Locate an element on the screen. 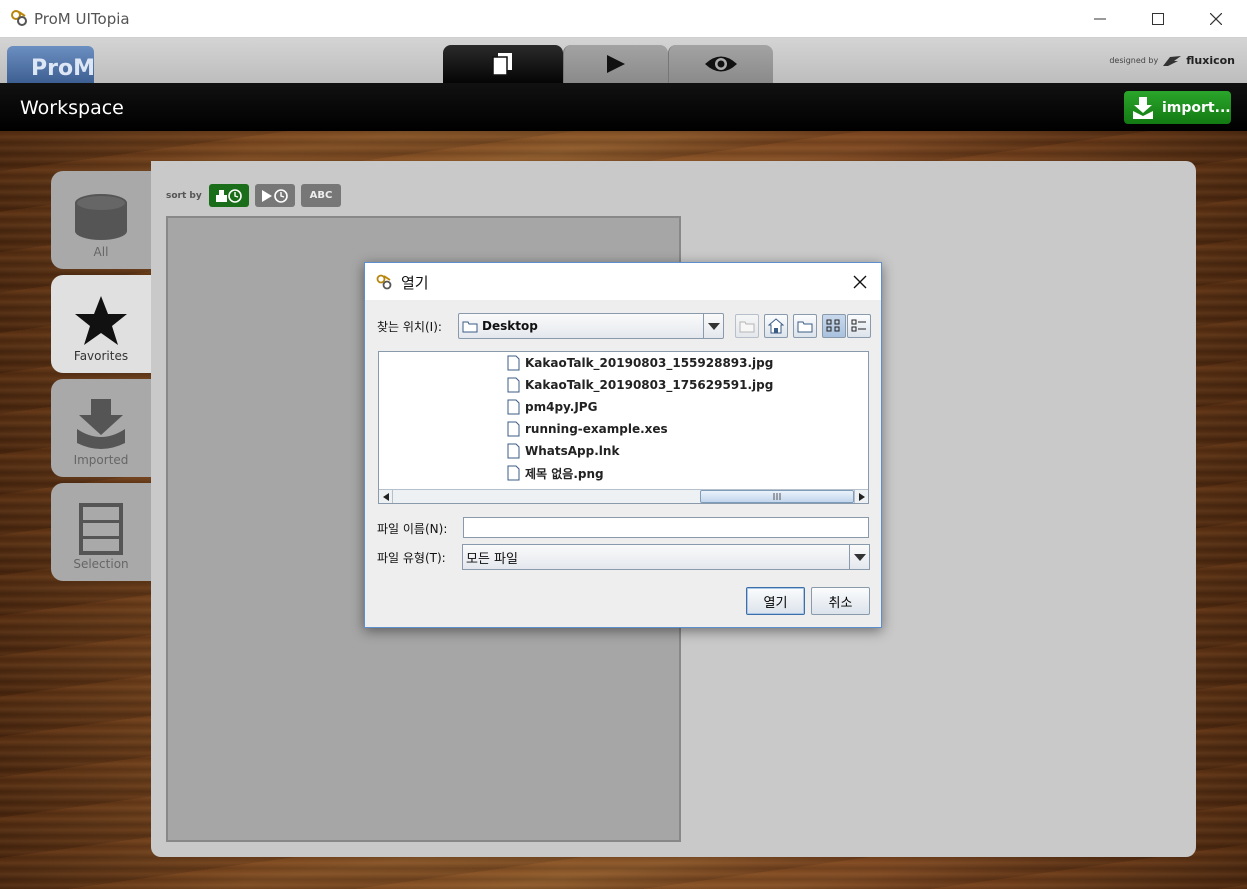 This screenshot has height=889, width=1247. grip-icon is located at coordinates (777, 496).